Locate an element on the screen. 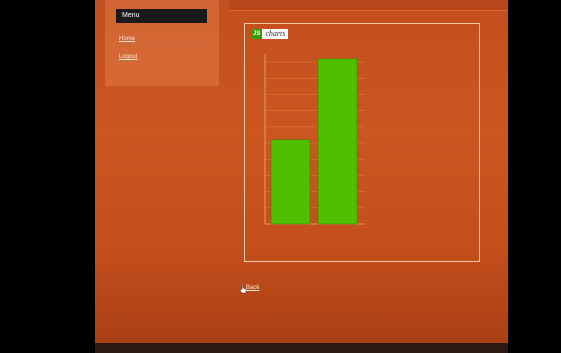 This screenshot has width=561, height=353. footer-divider is located at coordinates (369, 334).